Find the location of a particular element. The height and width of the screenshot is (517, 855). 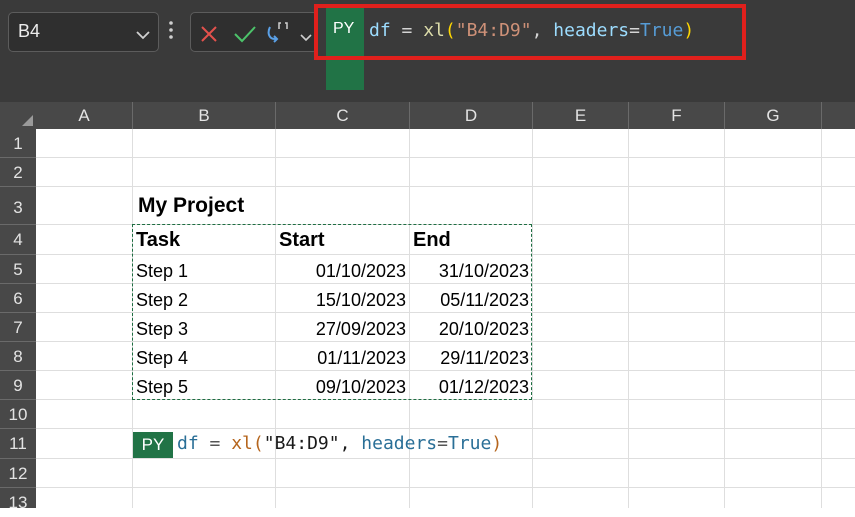

column-header-b: B is located at coordinates (204, 115).